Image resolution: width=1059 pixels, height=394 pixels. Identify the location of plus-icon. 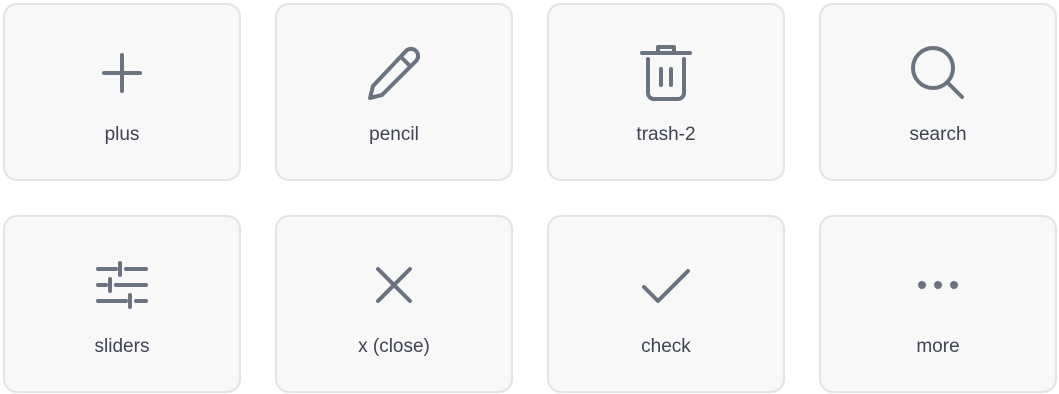
(122, 73).